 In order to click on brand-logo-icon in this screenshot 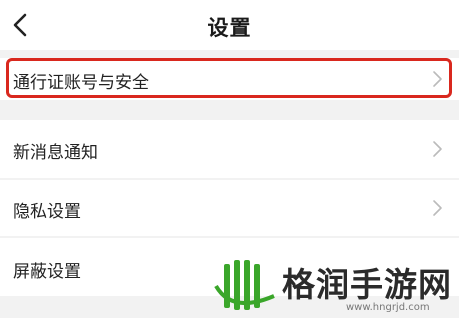, I will do `click(244, 285)`.